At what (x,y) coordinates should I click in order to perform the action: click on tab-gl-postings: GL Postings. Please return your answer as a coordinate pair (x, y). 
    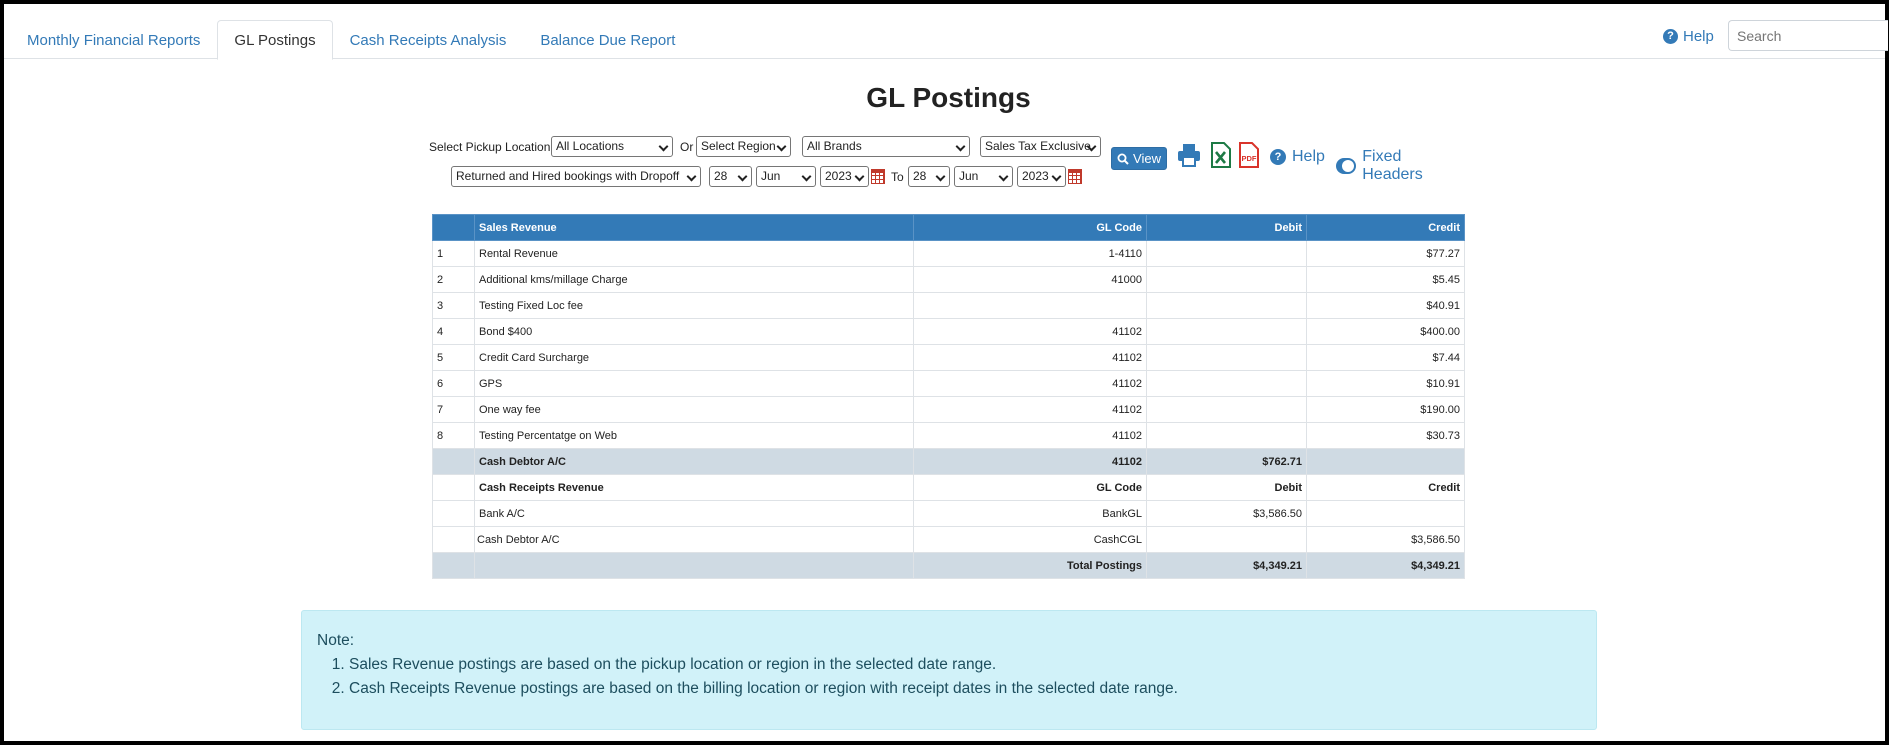
    Looking at the image, I should click on (275, 40).